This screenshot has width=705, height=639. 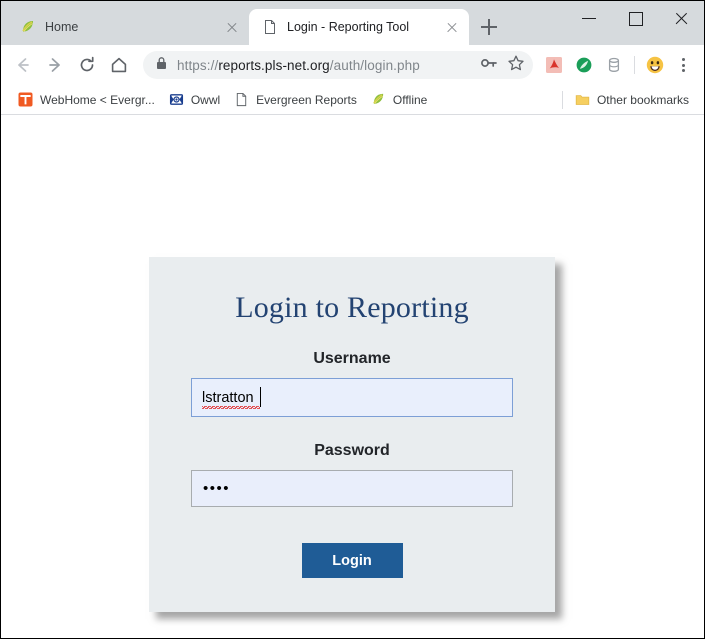 I want to click on maximize-button, so click(x=635, y=18).